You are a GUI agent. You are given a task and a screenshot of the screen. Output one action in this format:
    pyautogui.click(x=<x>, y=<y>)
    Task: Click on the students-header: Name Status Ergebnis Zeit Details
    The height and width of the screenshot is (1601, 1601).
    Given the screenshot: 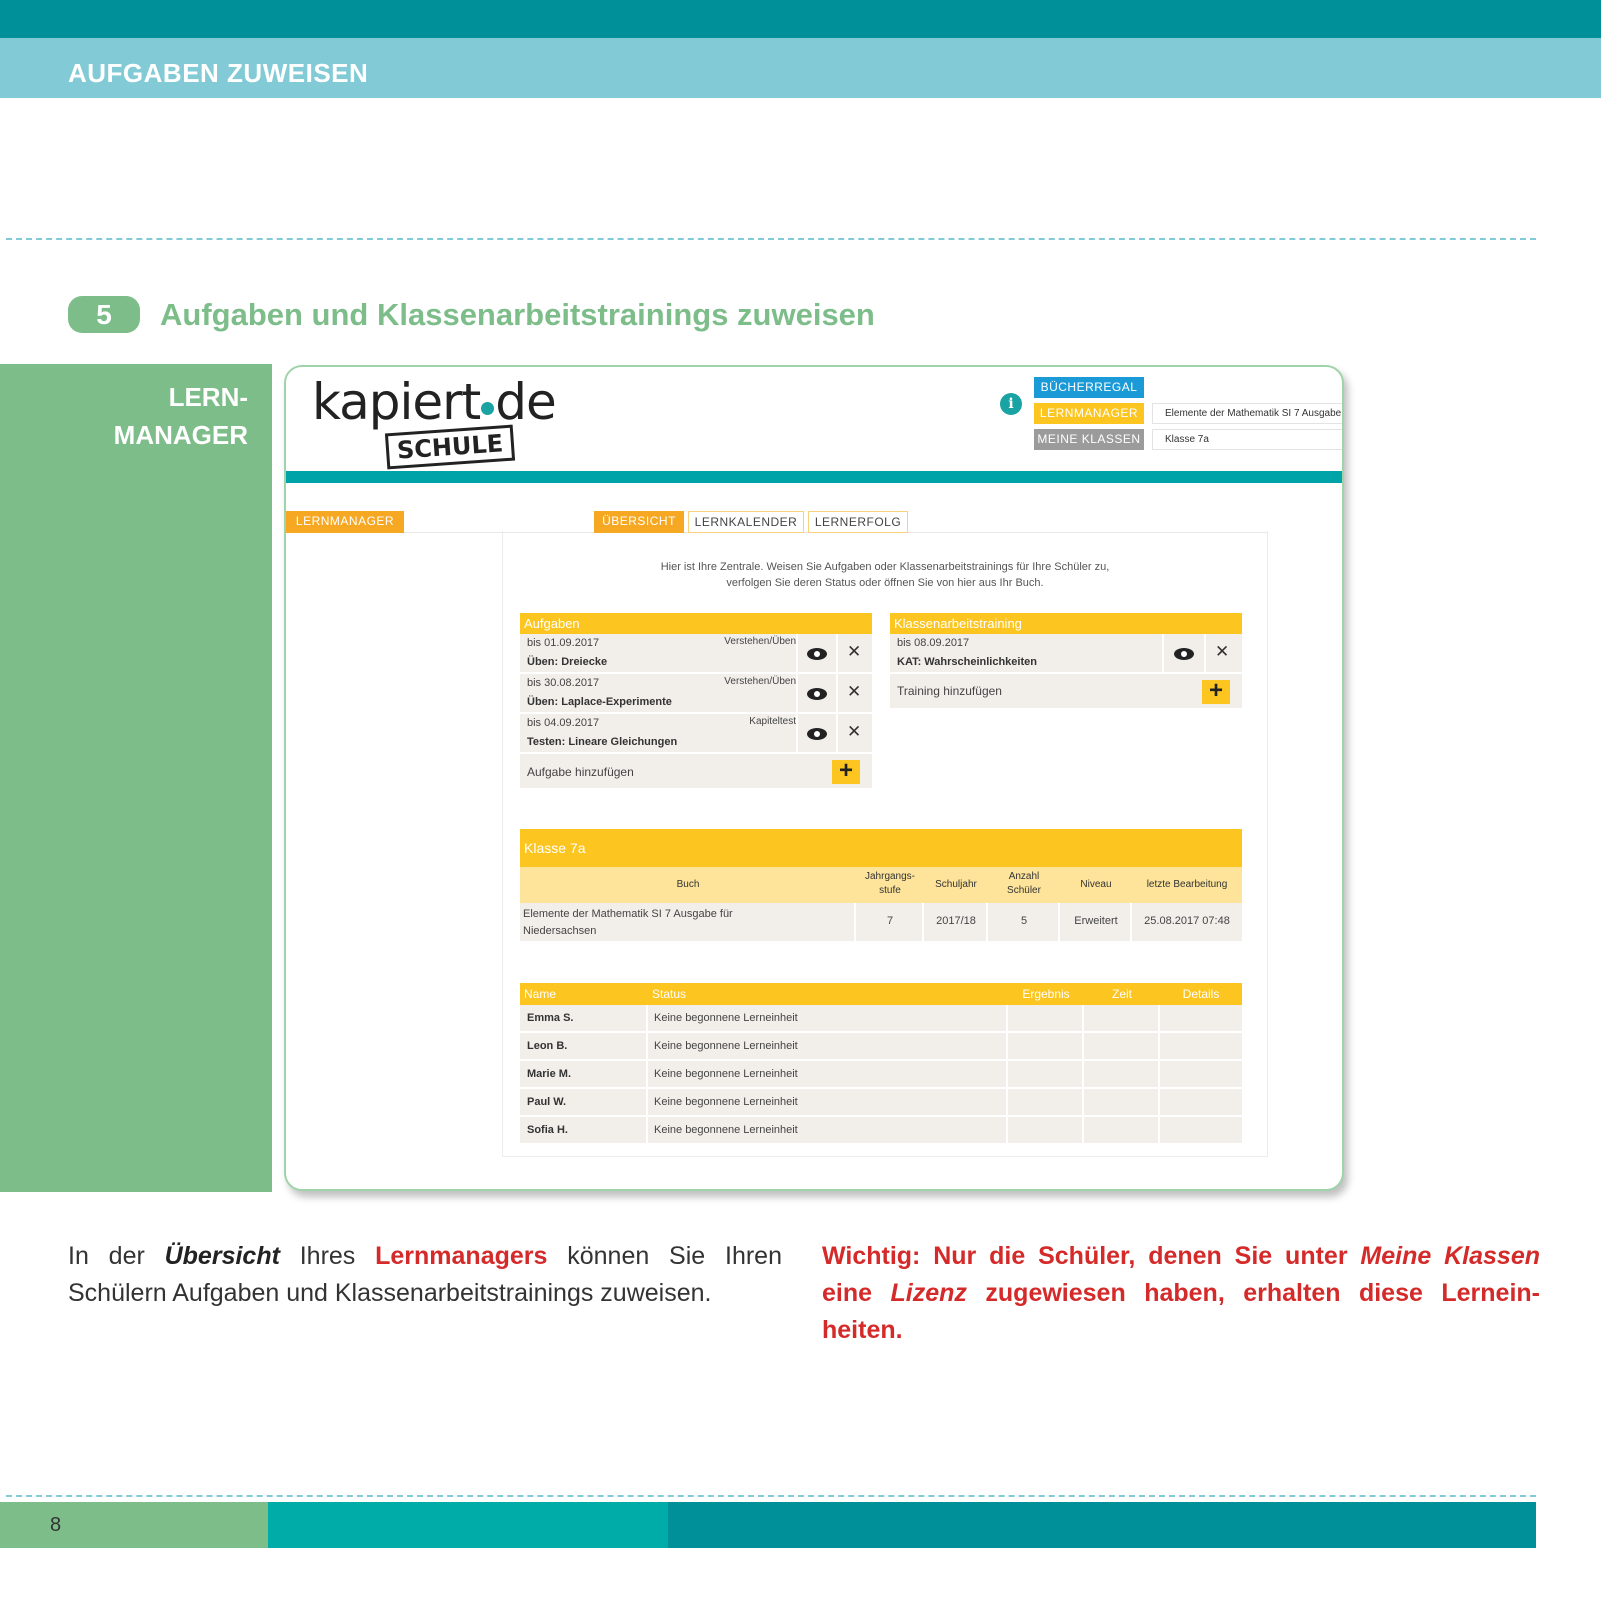 What is the action you would take?
    pyautogui.click(x=881, y=994)
    